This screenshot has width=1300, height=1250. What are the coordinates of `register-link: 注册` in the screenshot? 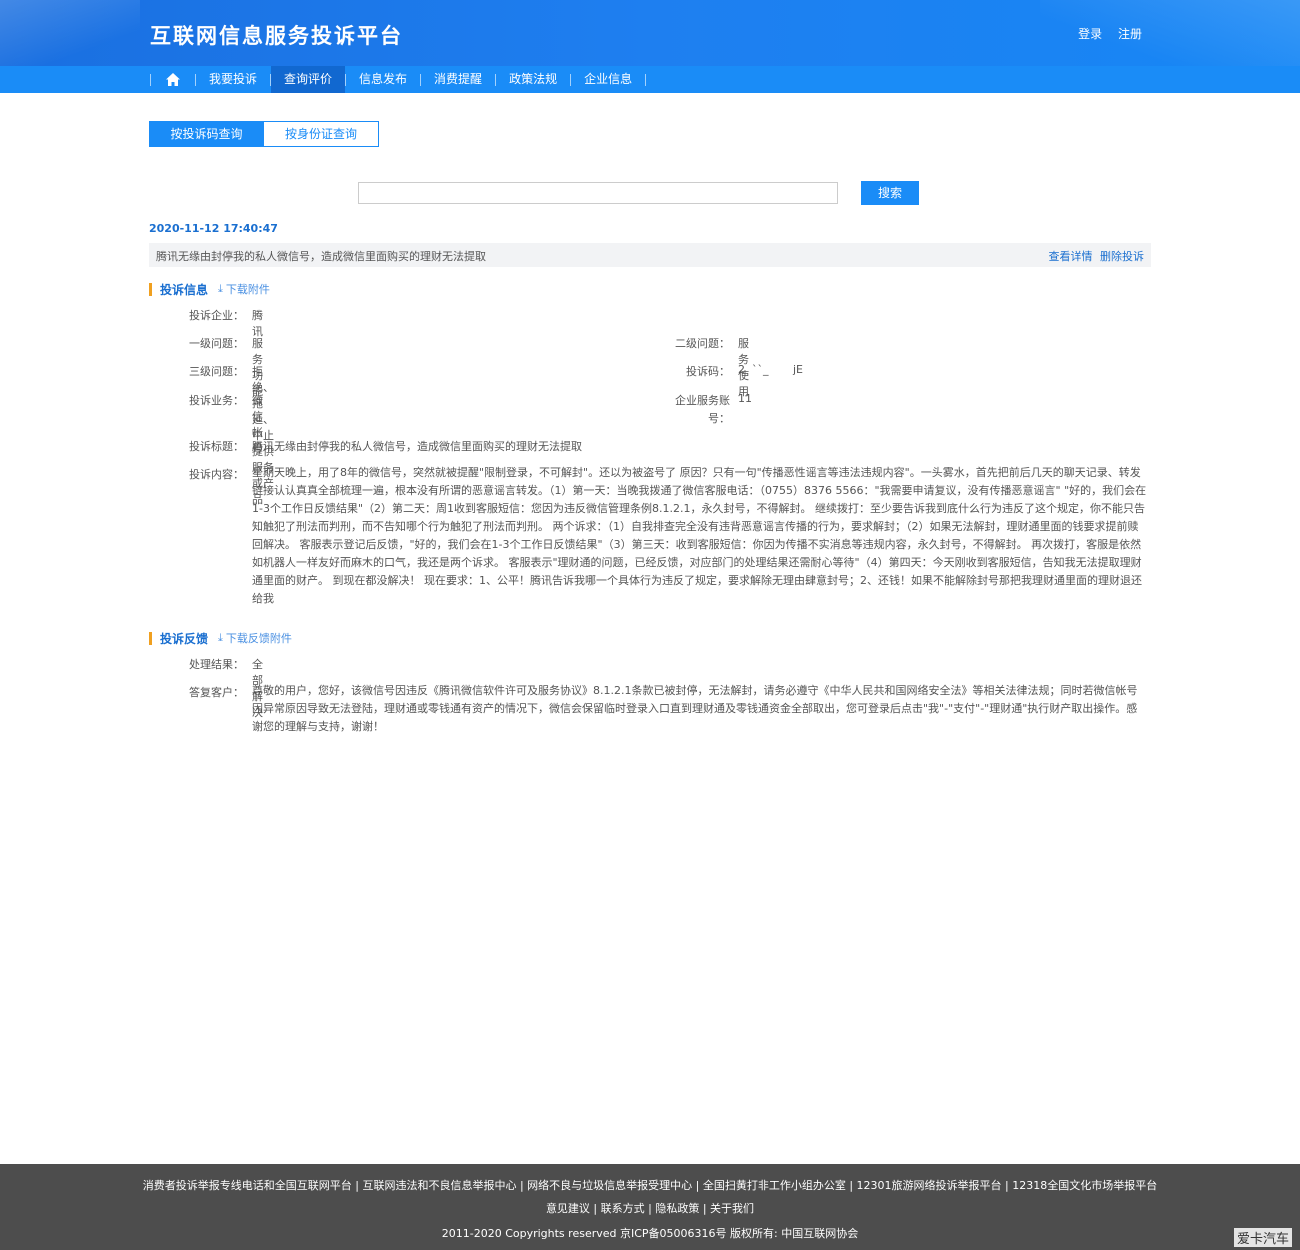 It's located at (1130, 34).